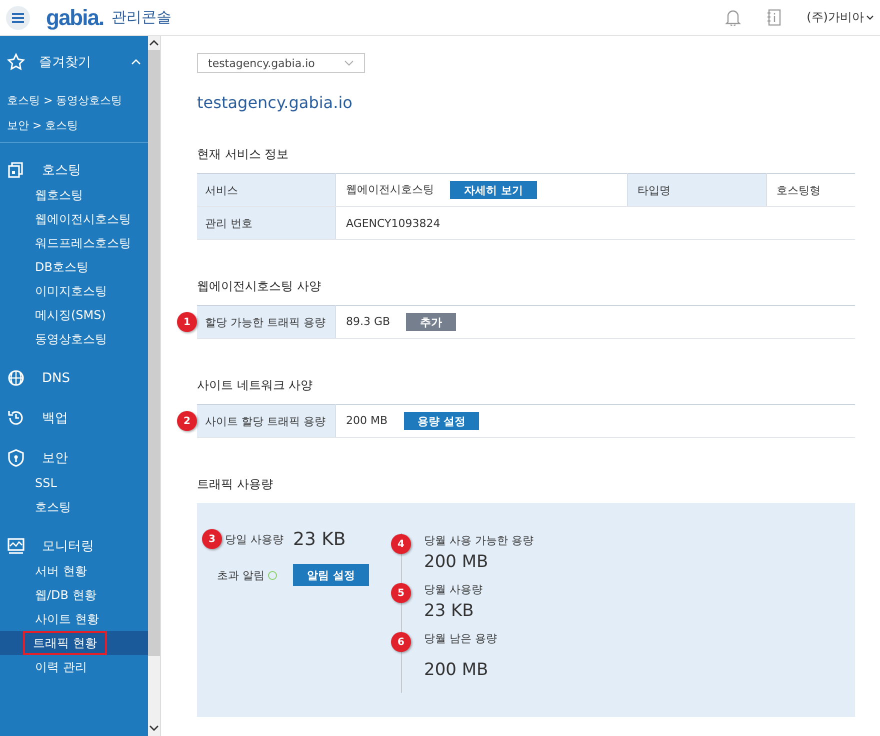 The image size is (880, 736). Describe the element at coordinates (696, 190) in the screenshot. I see `label-cell: 타입명` at that location.